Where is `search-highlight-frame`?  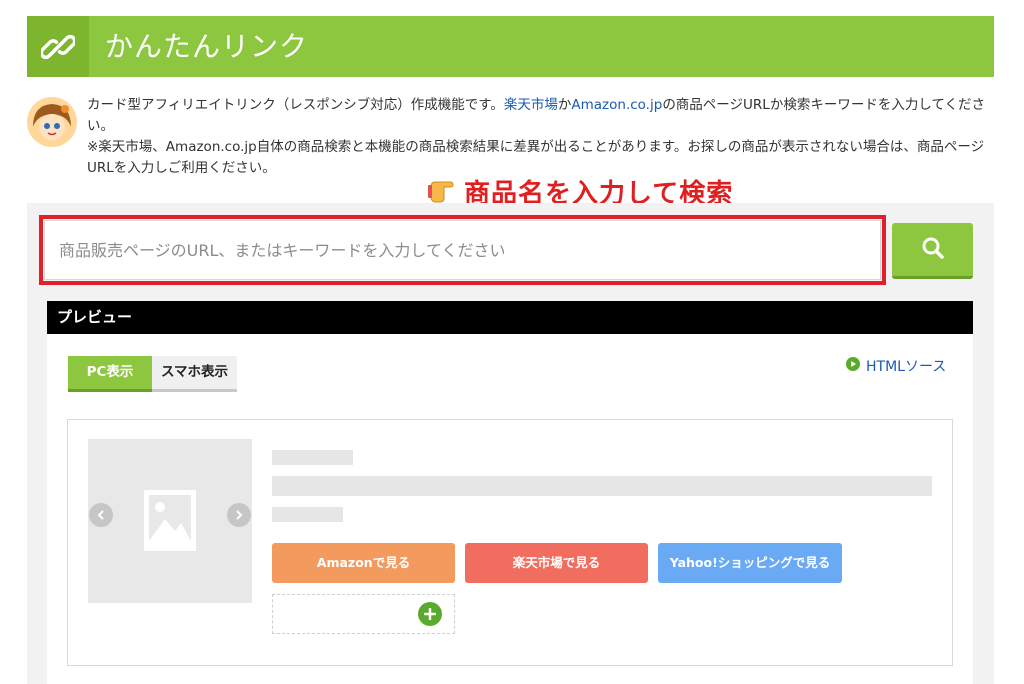
search-highlight-frame is located at coordinates (462, 250).